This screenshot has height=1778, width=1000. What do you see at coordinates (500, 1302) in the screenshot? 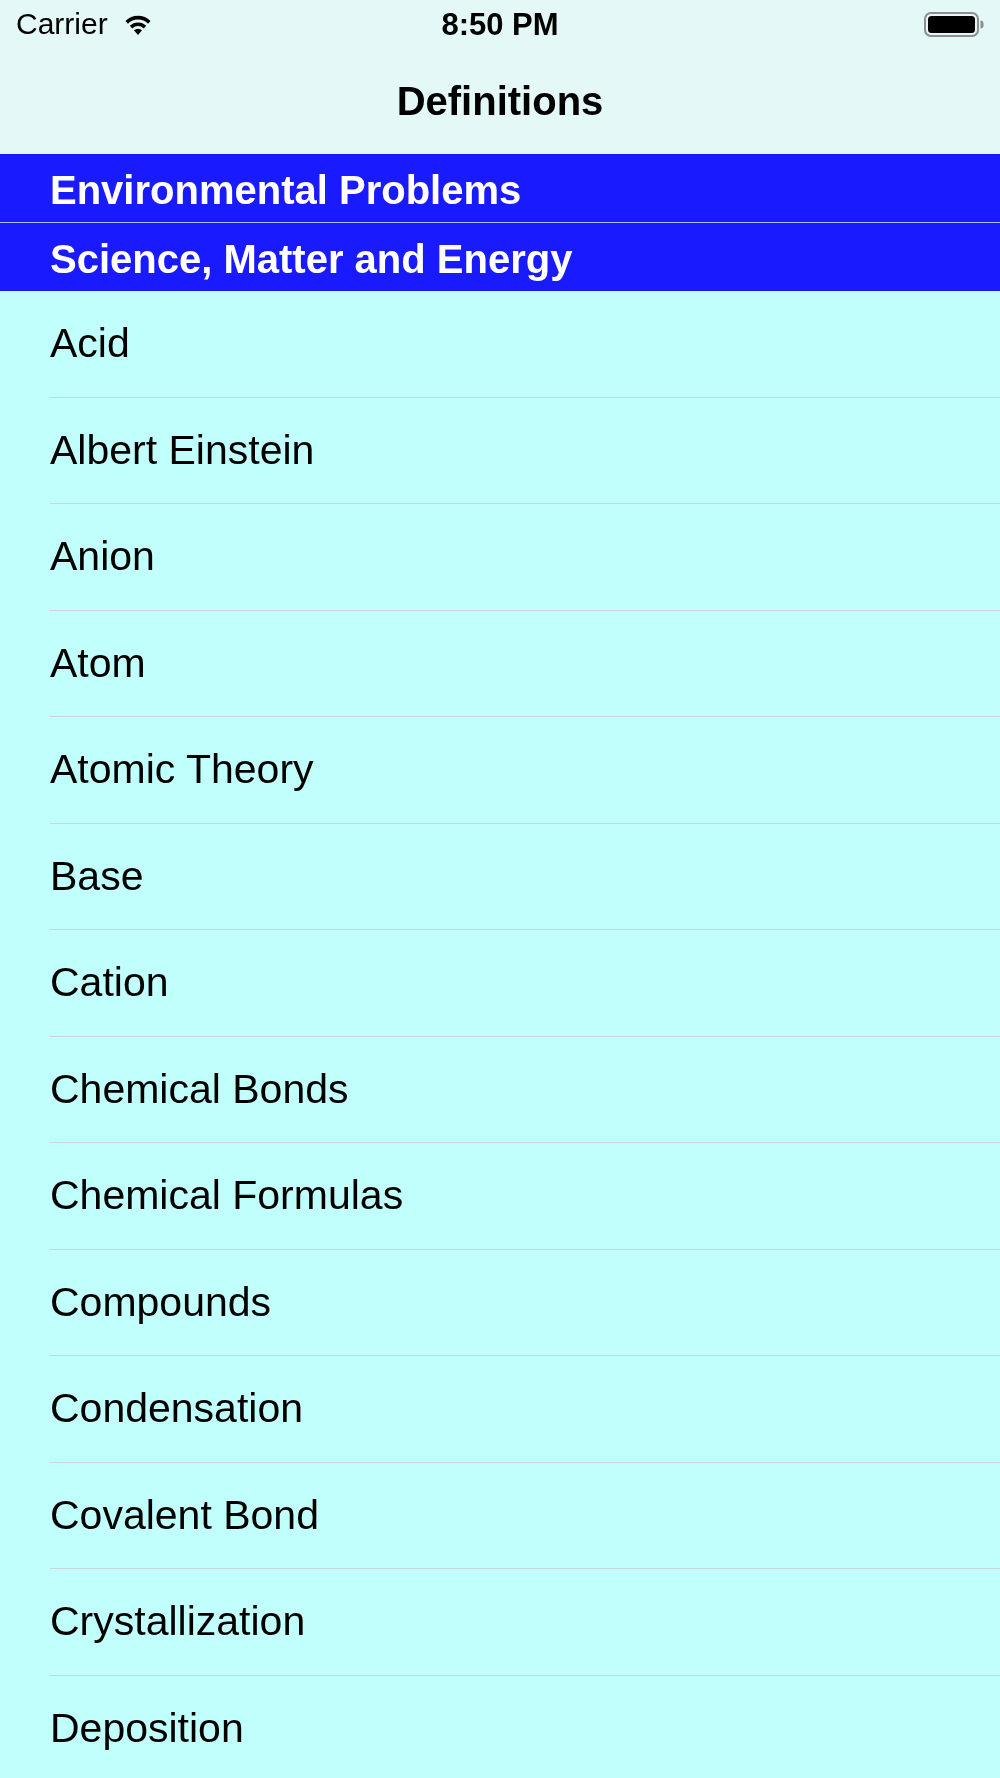
I see `list-item: Compounds` at bounding box center [500, 1302].